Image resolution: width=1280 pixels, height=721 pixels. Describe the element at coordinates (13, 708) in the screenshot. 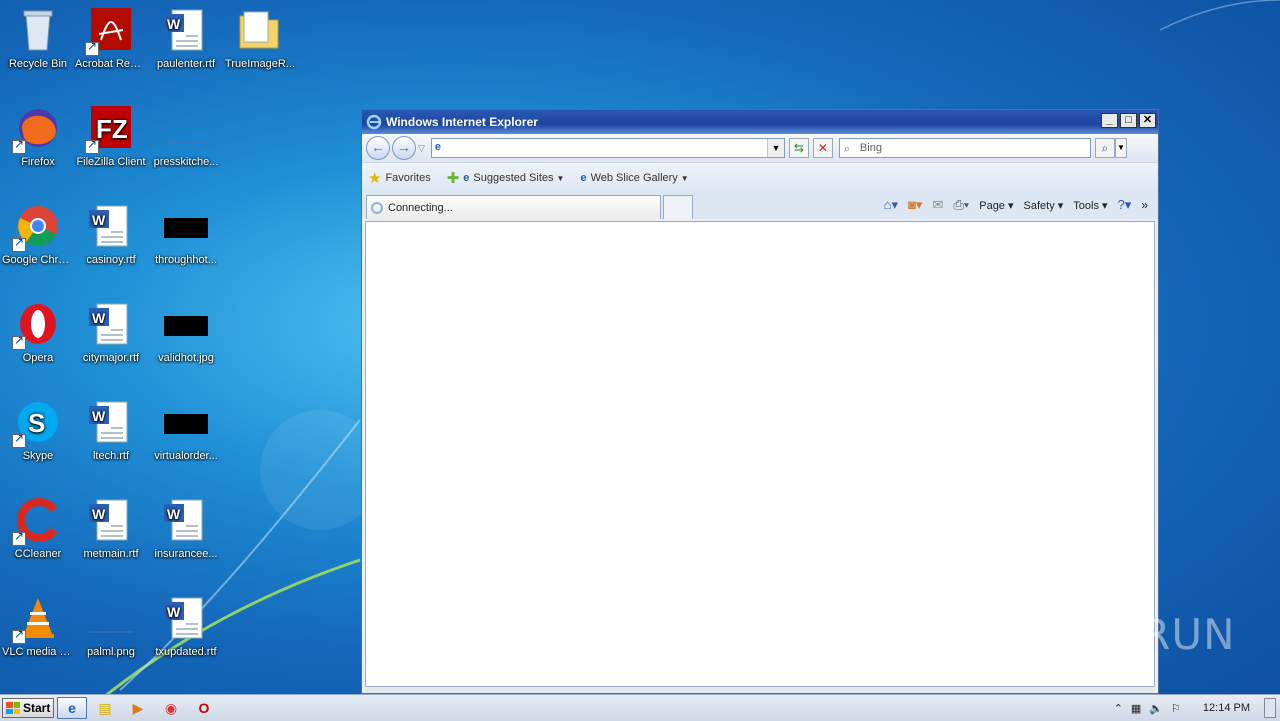

I see `windows-logo-icon` at that location.